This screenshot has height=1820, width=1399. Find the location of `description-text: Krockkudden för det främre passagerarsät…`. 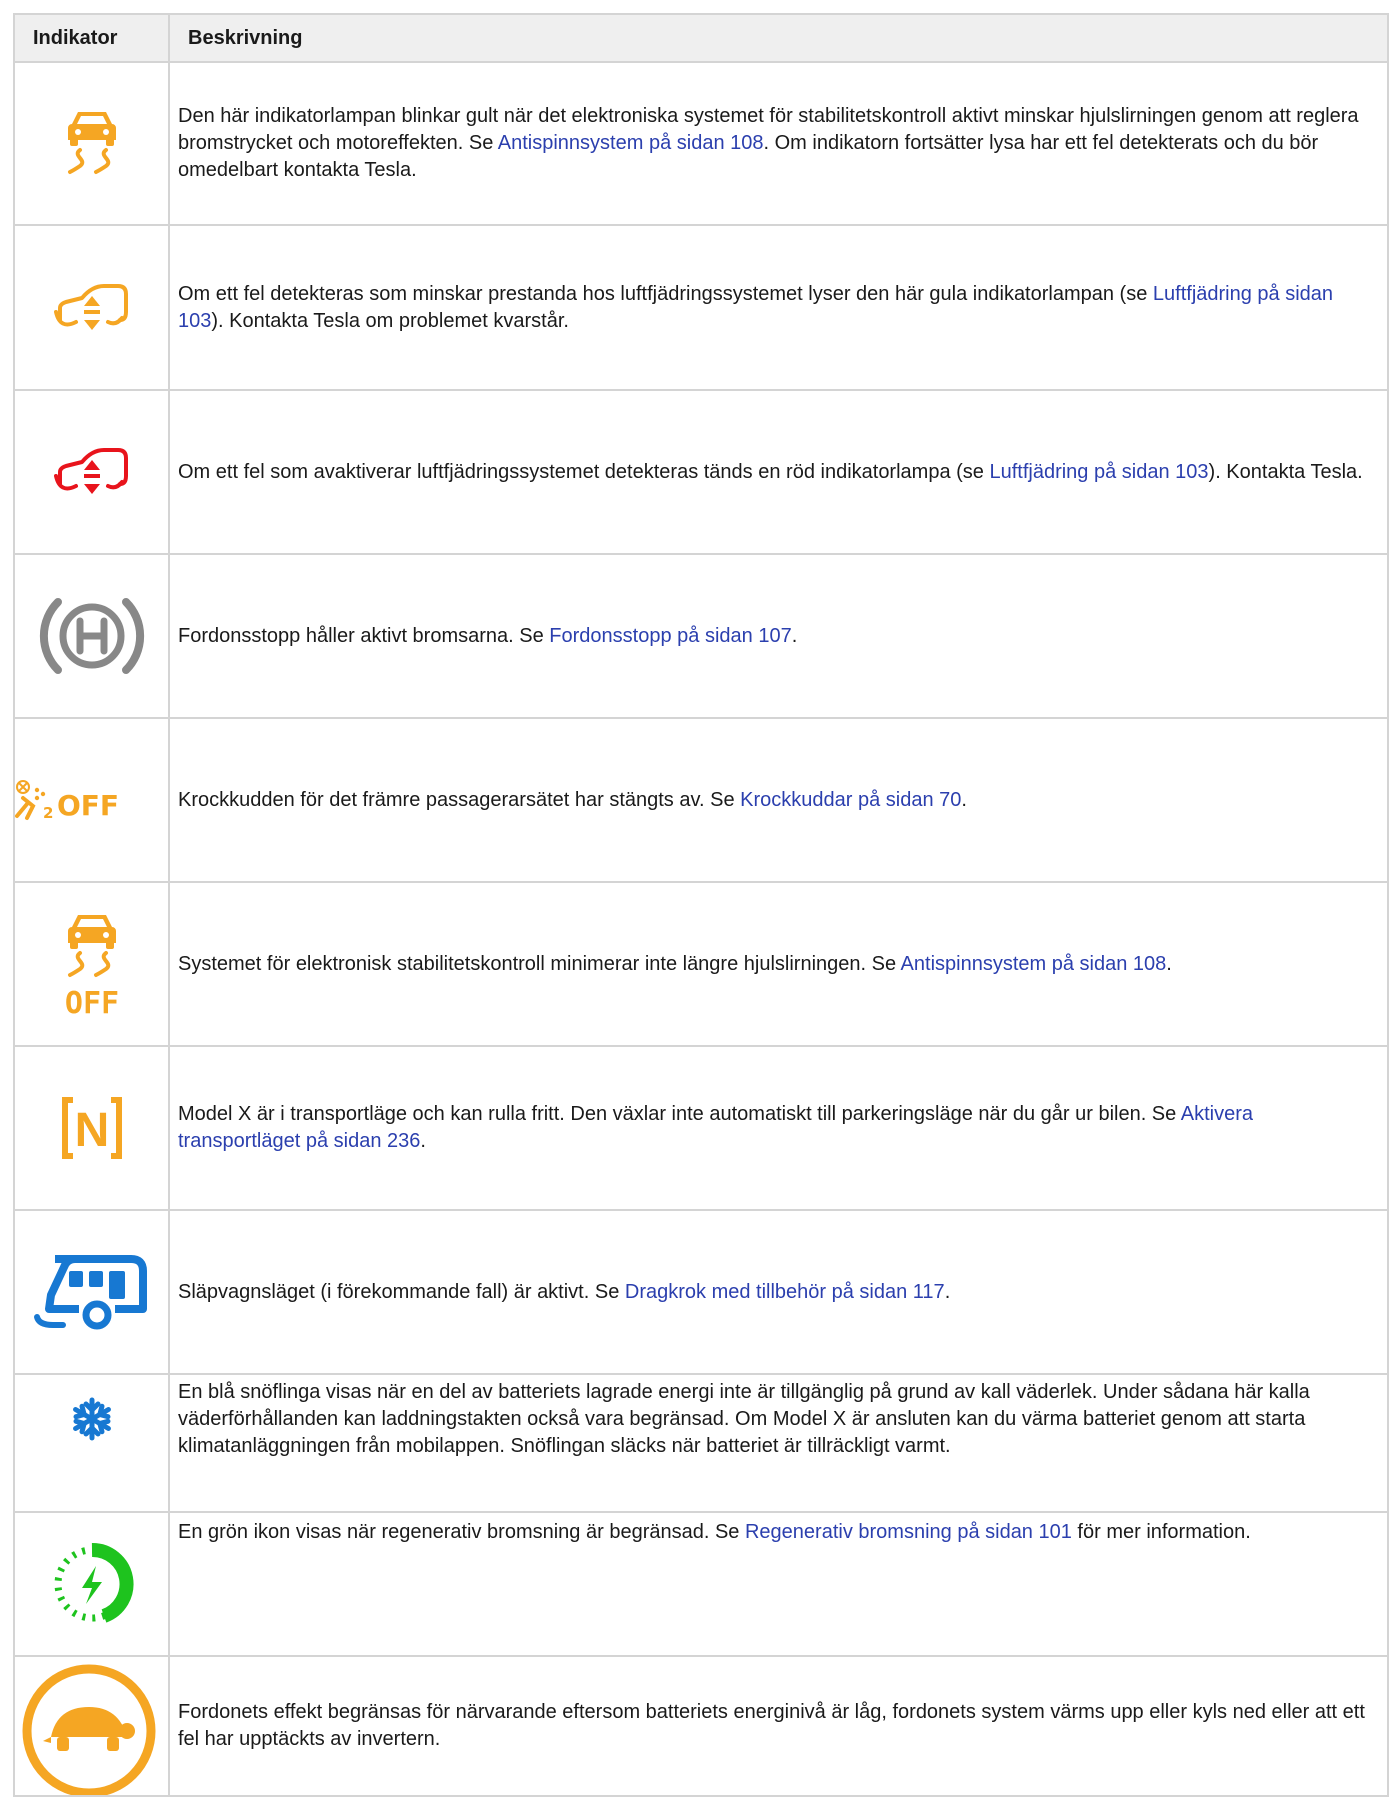

description-text: Krockkudden för det främre passagerarsät… is located at coordinates (459, 799).